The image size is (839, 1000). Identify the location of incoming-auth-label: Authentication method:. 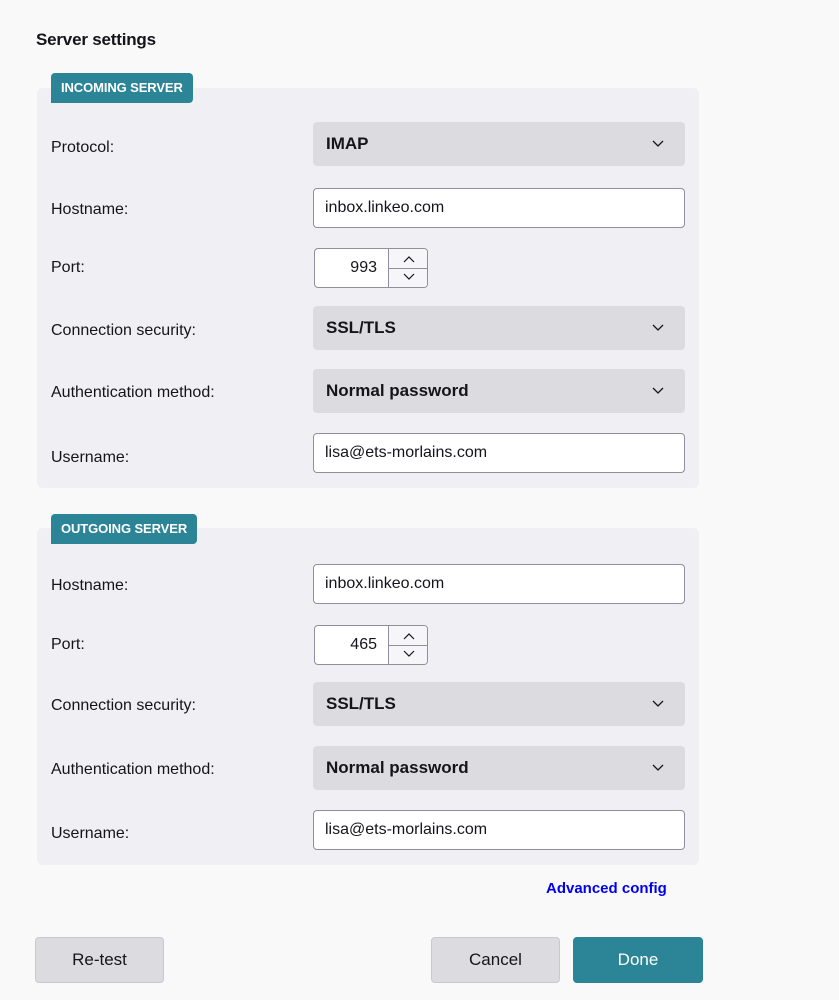
(133, 392).